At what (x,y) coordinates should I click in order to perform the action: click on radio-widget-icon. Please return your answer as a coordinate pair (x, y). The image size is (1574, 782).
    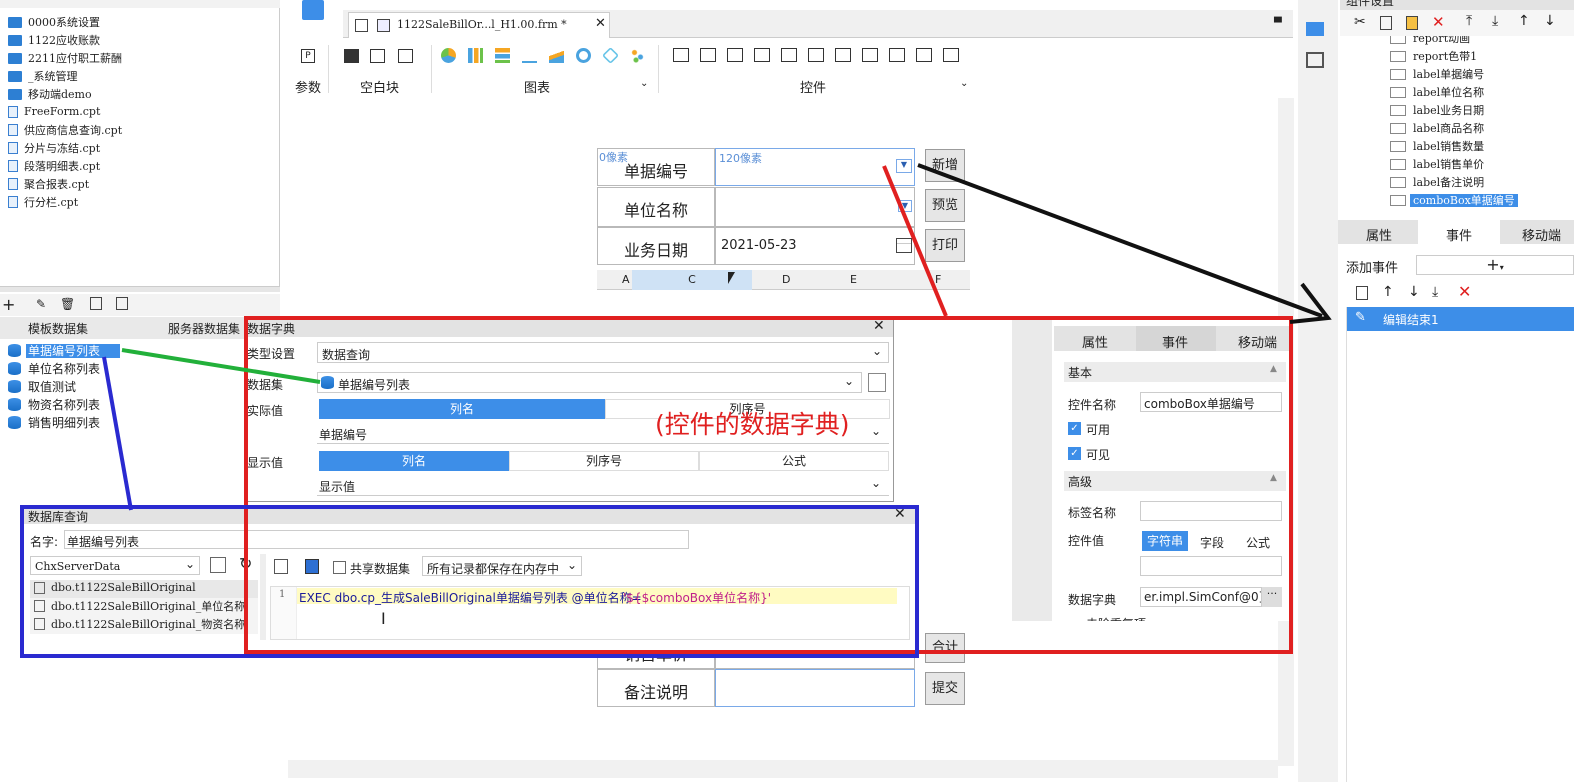
    Looking at the image, I should click on (897, 55).